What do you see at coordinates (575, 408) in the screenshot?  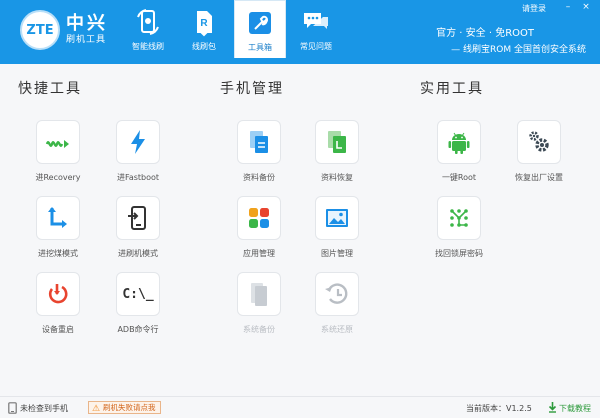 I see `download-tutorial-link: 下载教程` at bounding box center [575, 408].